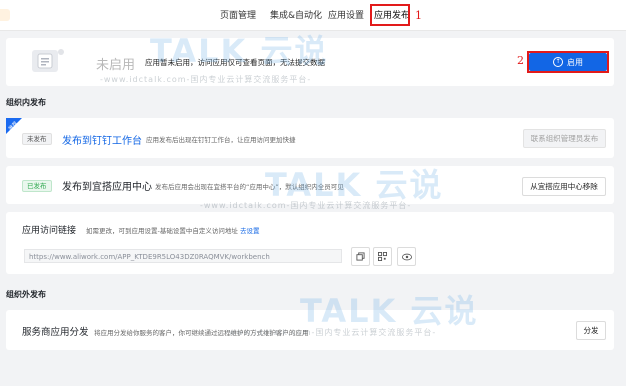 This screenshot has width=626, height=386. I want to click on section-title-internal: 组织内发布, so click(26, 102).